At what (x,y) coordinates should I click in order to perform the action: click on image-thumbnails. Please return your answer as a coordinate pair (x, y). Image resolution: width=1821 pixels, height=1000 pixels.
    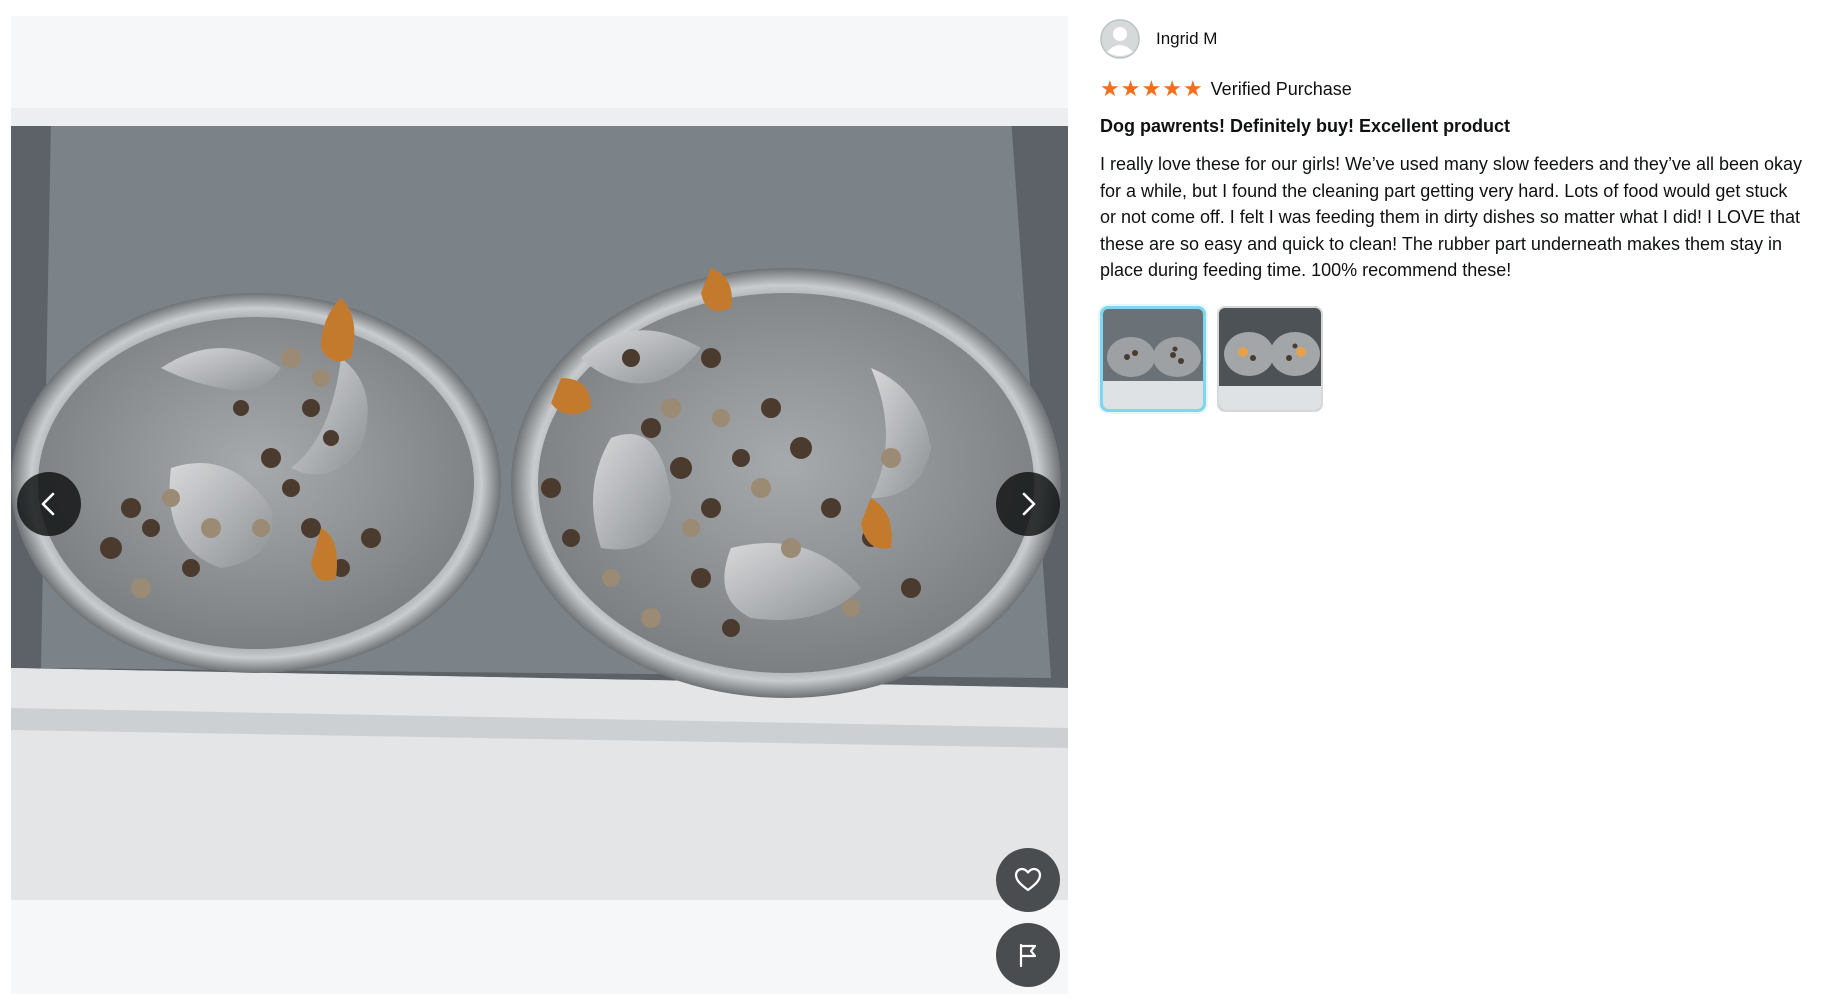
    Looking at the image, I should click on (1452, 358).